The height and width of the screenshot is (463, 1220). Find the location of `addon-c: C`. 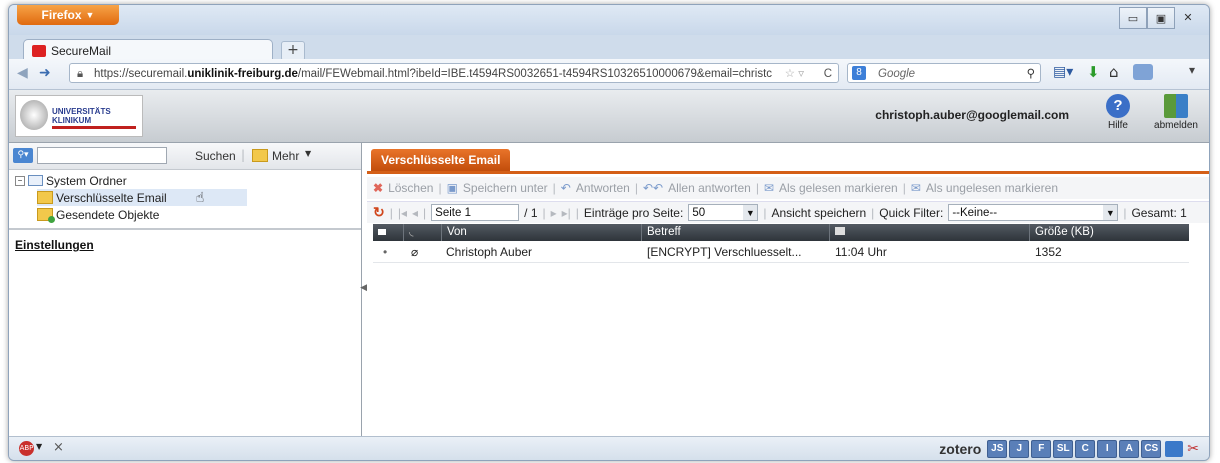

addon-c: C is located at coordinates (1085, 449).